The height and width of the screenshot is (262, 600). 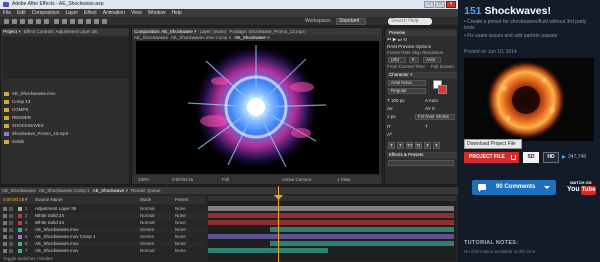 I want to click on tab-effect-controls: Effect Controls: Adjustment Layer 36, so click(x=60, y=31).